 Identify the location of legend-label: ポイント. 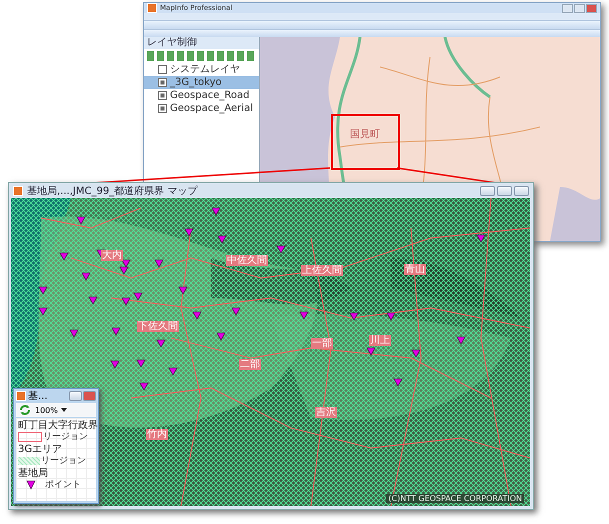
(63, 485).